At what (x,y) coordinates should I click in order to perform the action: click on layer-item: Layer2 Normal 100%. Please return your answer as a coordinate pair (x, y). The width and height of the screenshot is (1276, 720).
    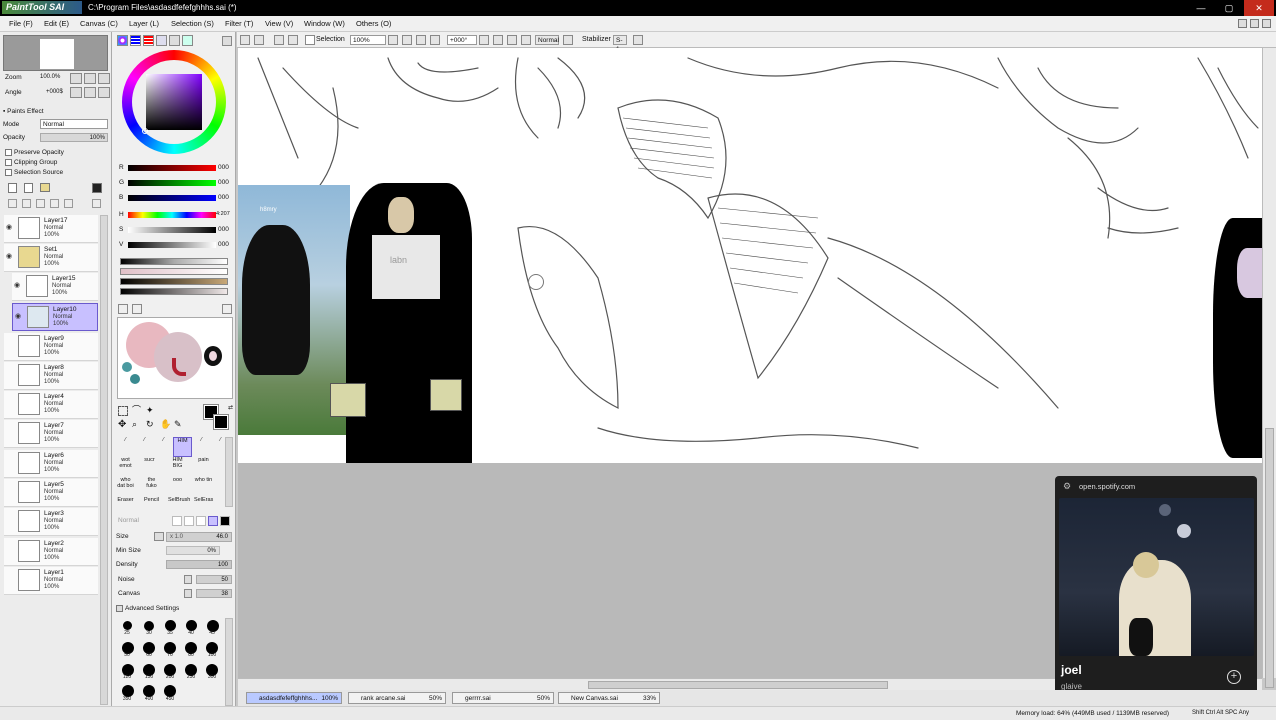
    Looking at the image, I should click on (51, 552).